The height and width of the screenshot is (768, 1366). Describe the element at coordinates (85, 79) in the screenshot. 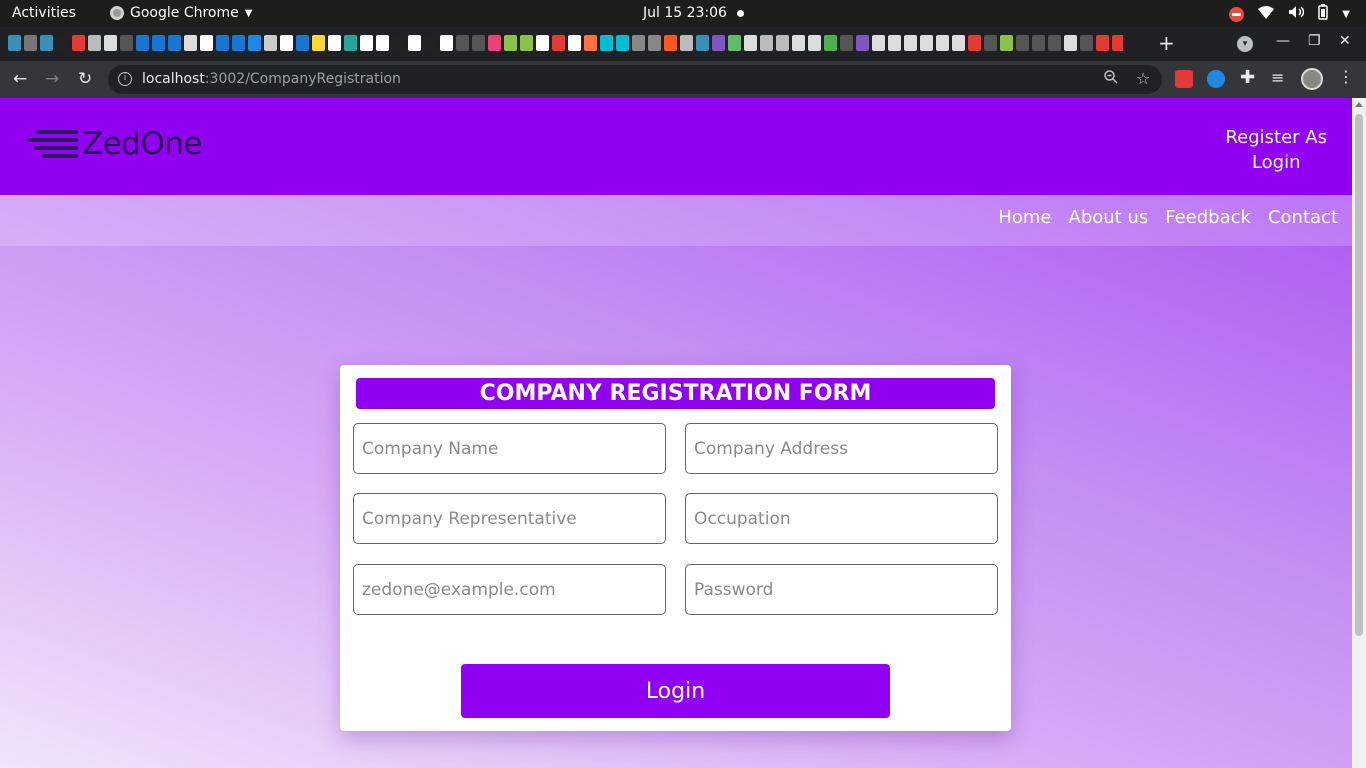

I see `reload-icon: ↻` at that location.